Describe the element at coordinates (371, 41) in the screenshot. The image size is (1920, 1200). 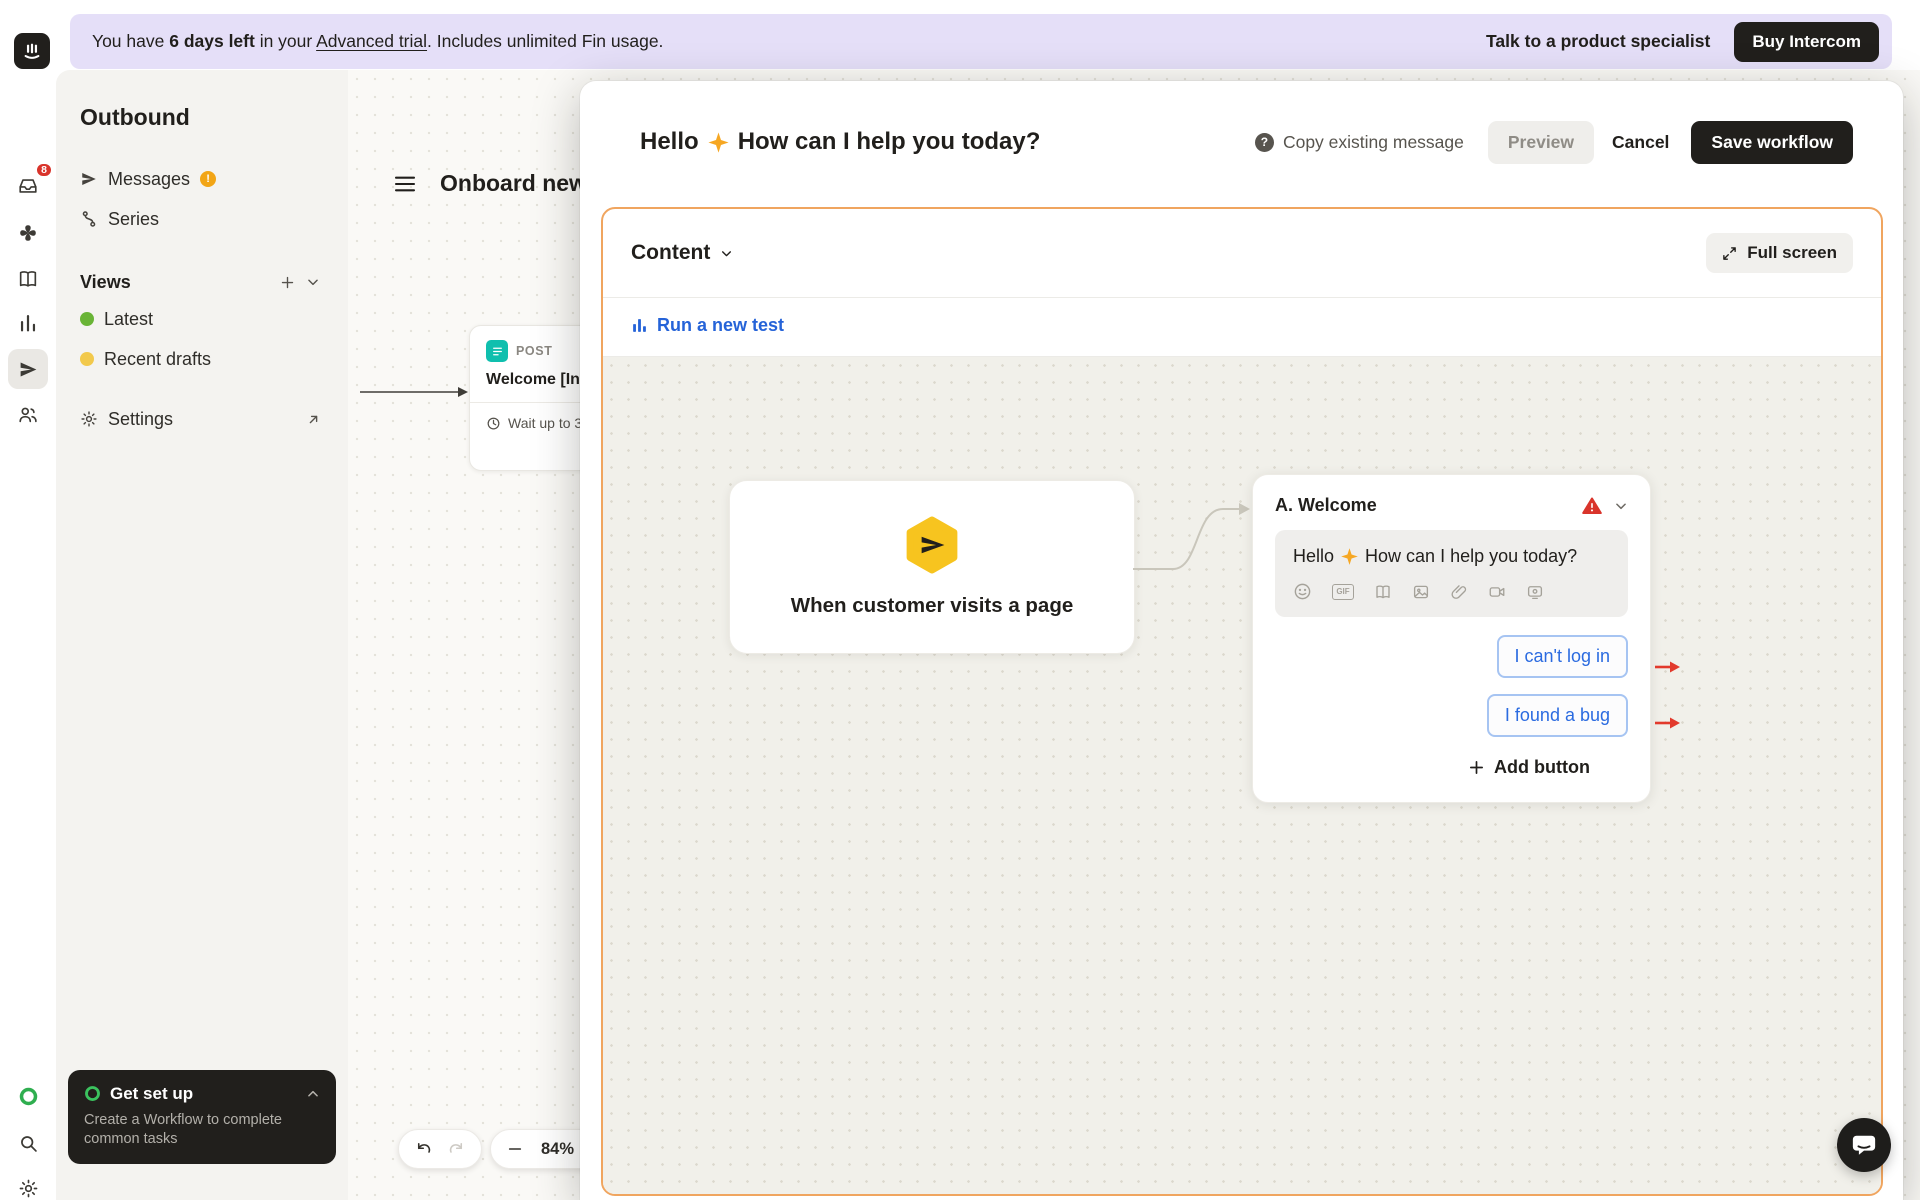
I see `advanced-trial-link: Advanced trial` at that location.